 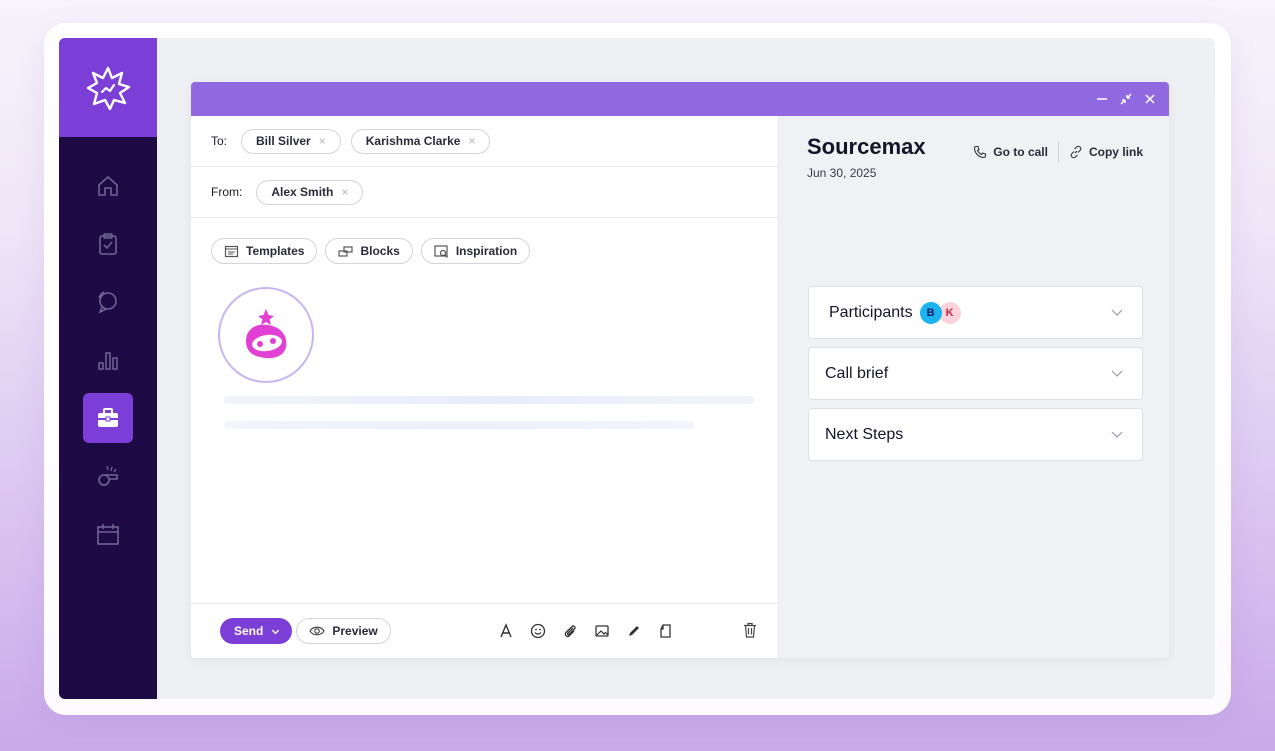 I want to click on minimize-icon, so click(x=1102, y=99).